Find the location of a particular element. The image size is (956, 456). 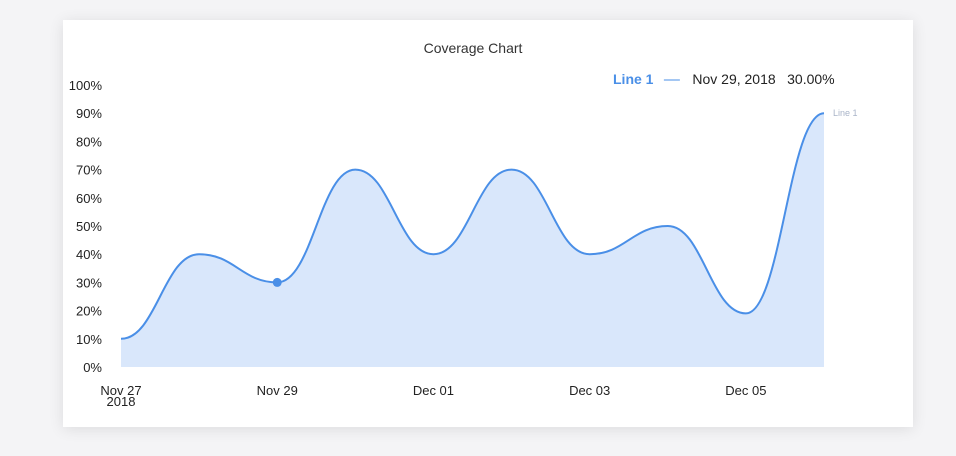

y-tick-label: 40% is located at coordinates (89, 254).